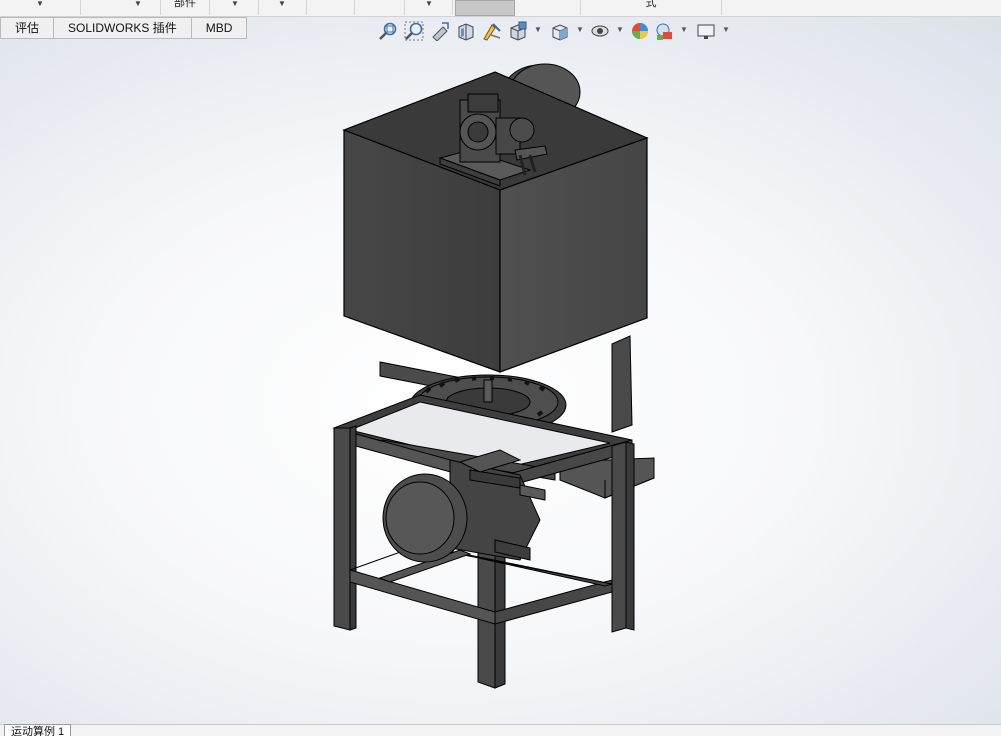  Describe the element at coordinates (500, 730) in the screenshot. I see `bottom-tab-strip` at that location.